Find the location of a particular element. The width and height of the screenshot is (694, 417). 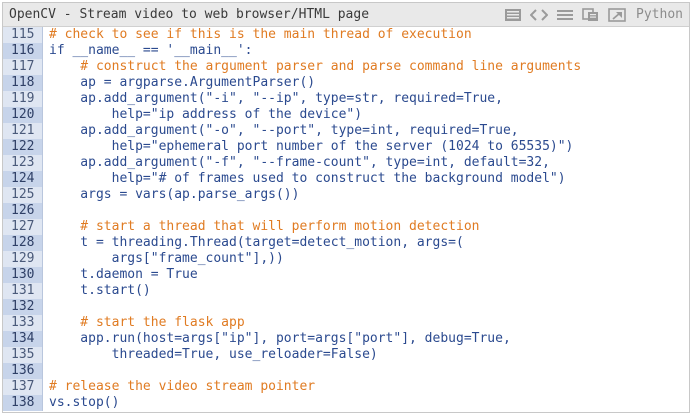

code-text: threaded=True, use_reloader=False) is located at coordinates (213, 354).